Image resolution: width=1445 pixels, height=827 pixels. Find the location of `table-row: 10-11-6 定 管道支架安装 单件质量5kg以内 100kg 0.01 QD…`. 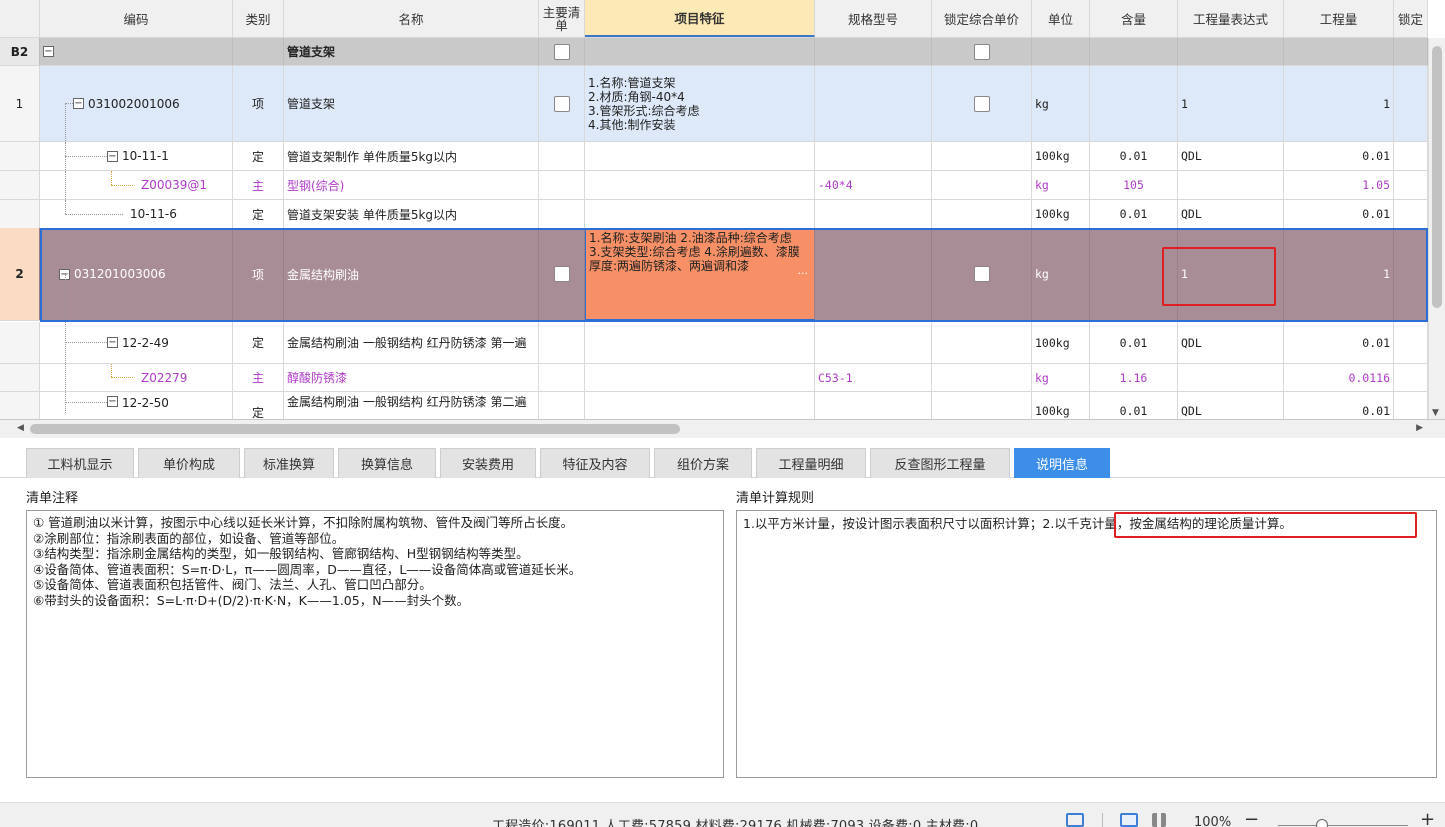

table-row: 10-11-6 定 管道支架安装 单件质量5kg以内 100kg 0.01 QD… is located at coordinates (714, 214).